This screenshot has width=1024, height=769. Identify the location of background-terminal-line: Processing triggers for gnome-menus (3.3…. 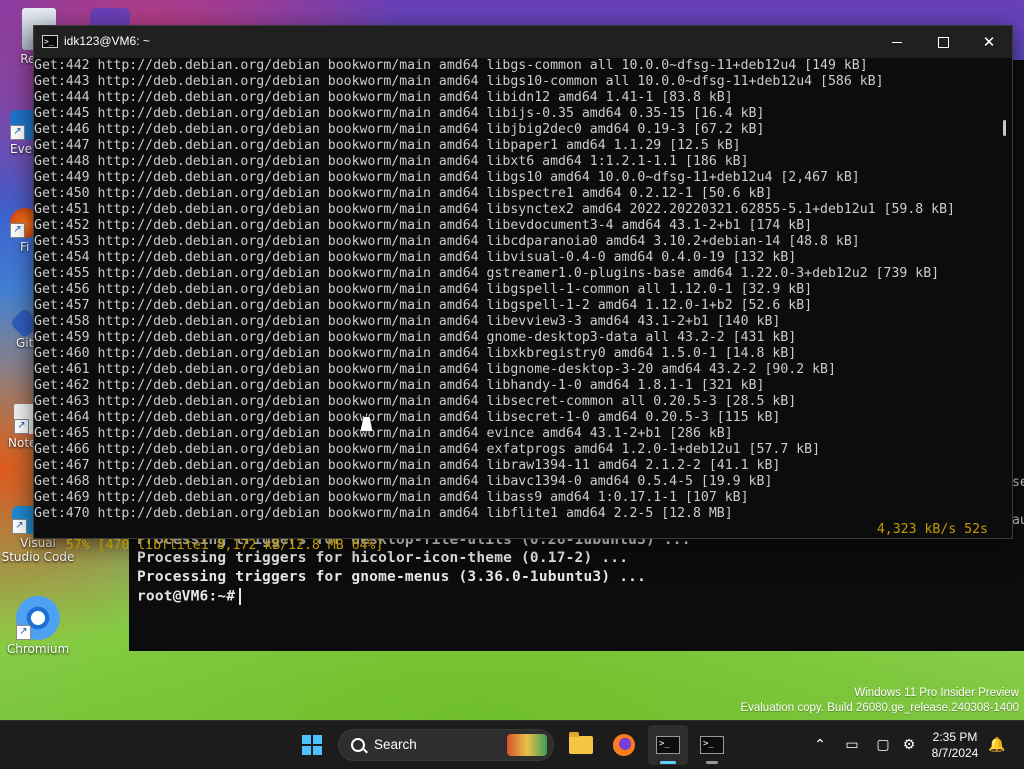
(391, 577).